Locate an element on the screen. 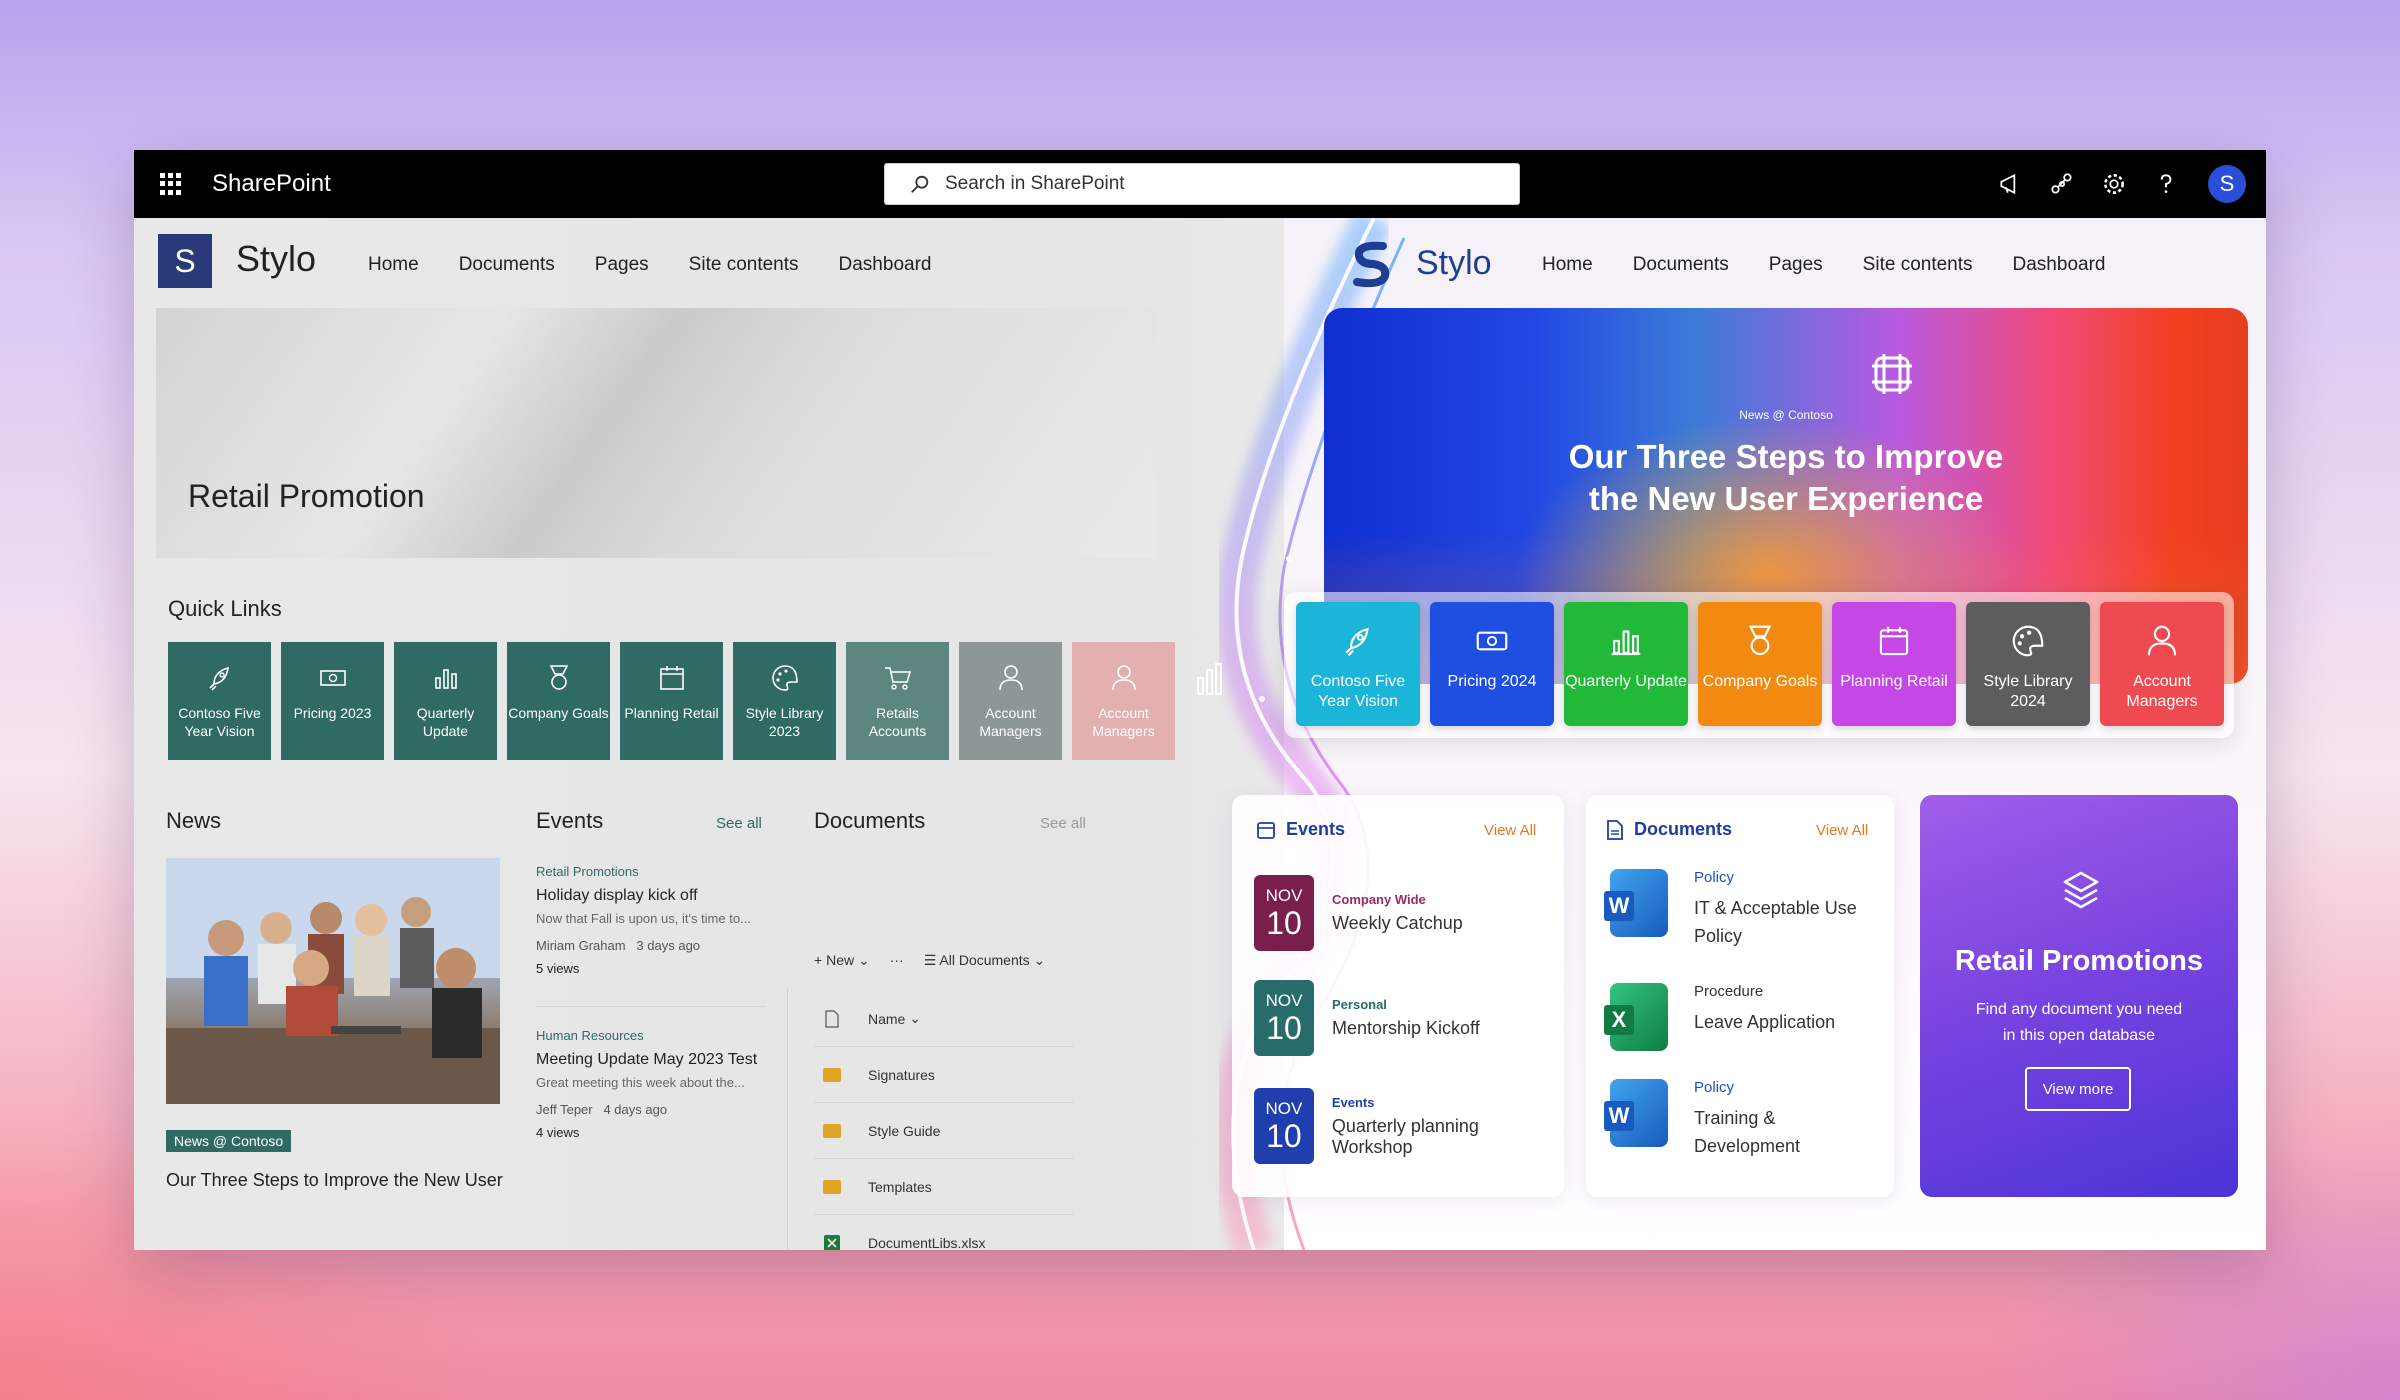  document-category: Policy is located at coordinates (1714, 877).